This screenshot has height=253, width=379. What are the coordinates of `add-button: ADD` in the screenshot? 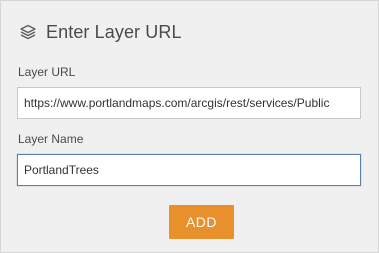 It's located at (201, 222).